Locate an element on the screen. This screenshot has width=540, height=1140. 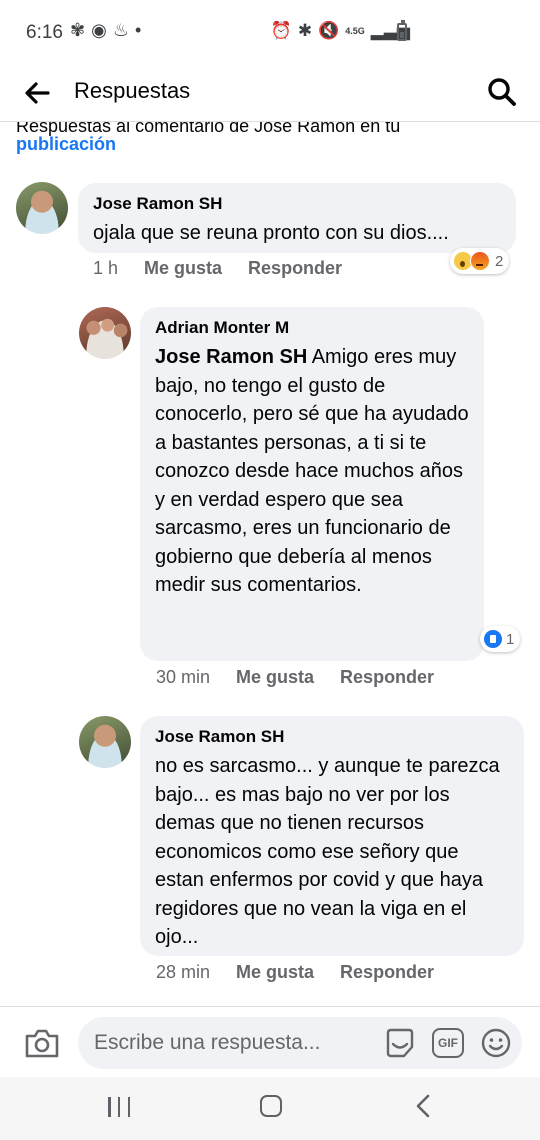
status-left-icons: ✾ ◉ ♨ • is located at coordinates (105, 30).